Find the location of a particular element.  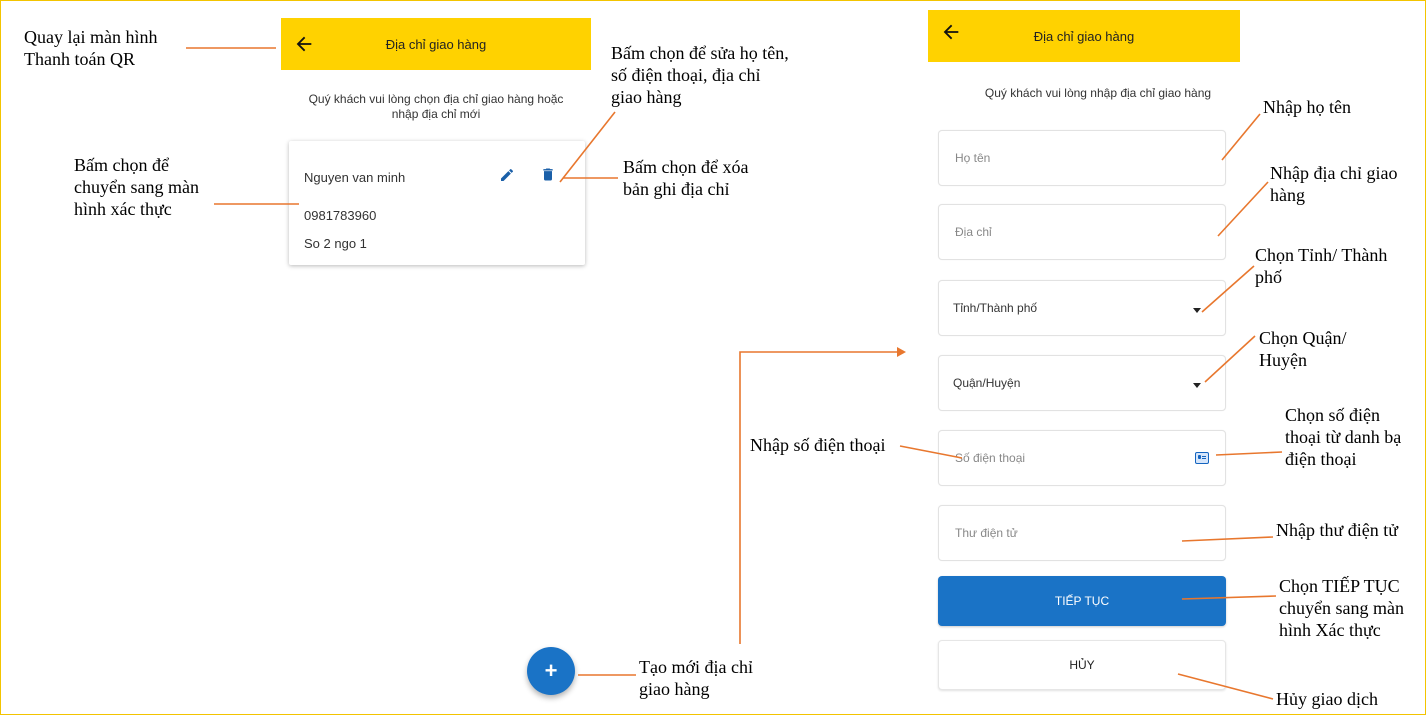

address-card-phone: 0981783960 is located at coordinates (340, 215).